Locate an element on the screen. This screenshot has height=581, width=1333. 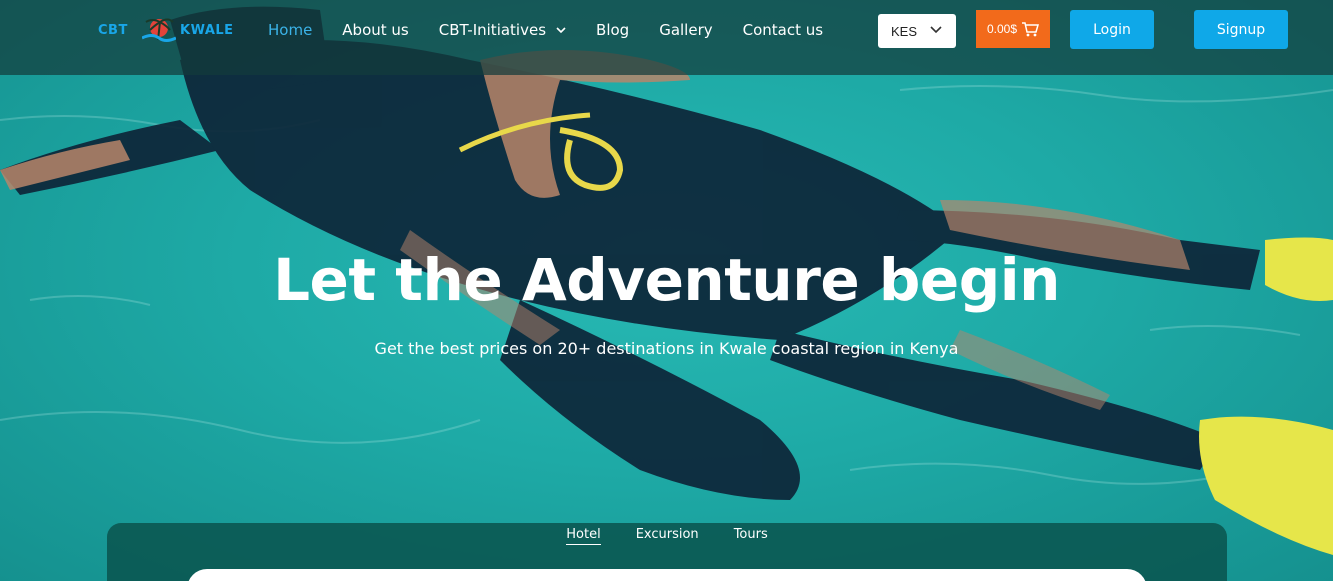
signup-button: Signup is located at coordinates (1241, 29).